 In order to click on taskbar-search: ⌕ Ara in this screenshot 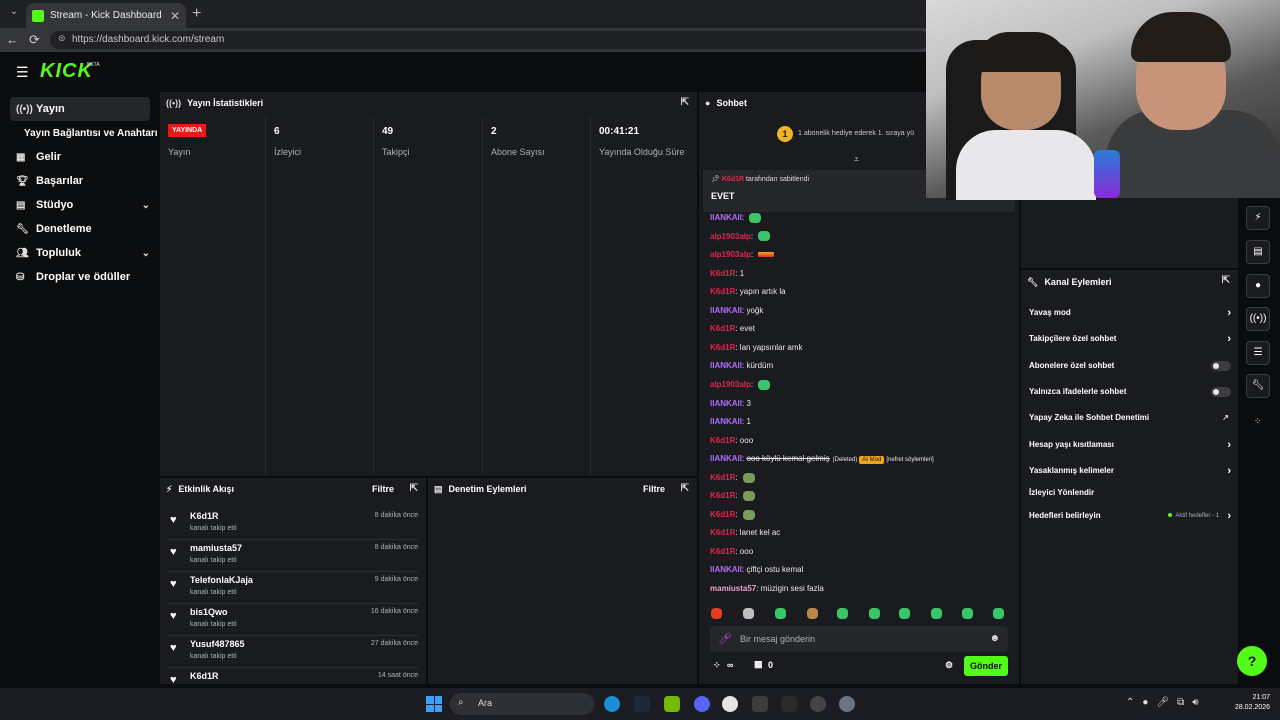, I will do `click(522, 704)`.